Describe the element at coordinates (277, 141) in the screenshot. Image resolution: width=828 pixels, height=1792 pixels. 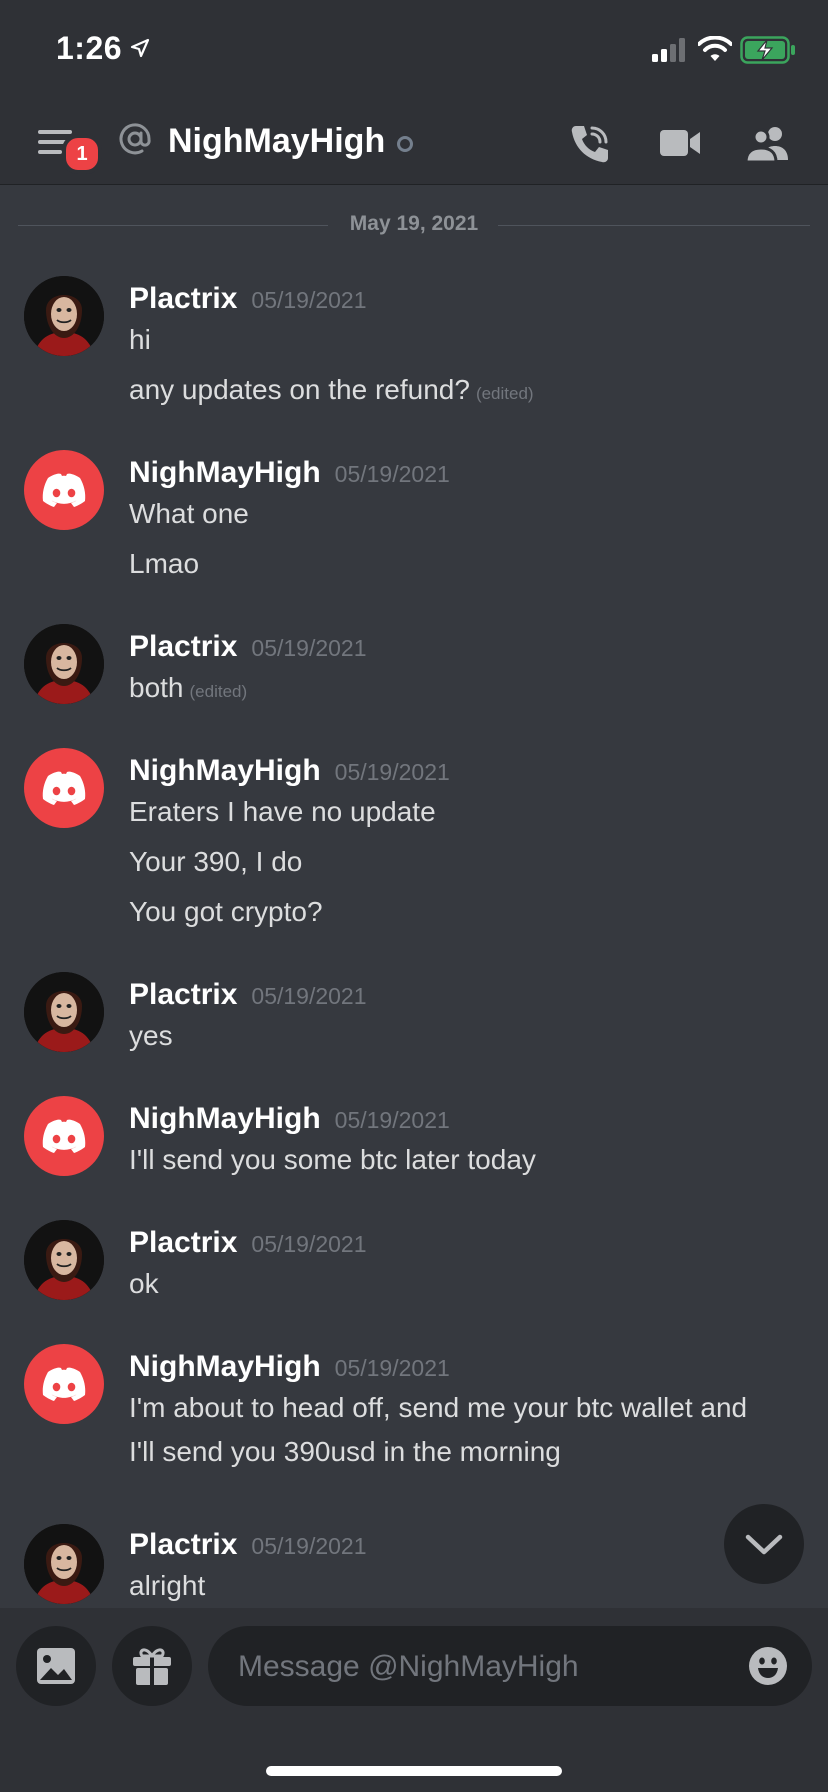
I see `channel-name: NighMayHigh` at that location.